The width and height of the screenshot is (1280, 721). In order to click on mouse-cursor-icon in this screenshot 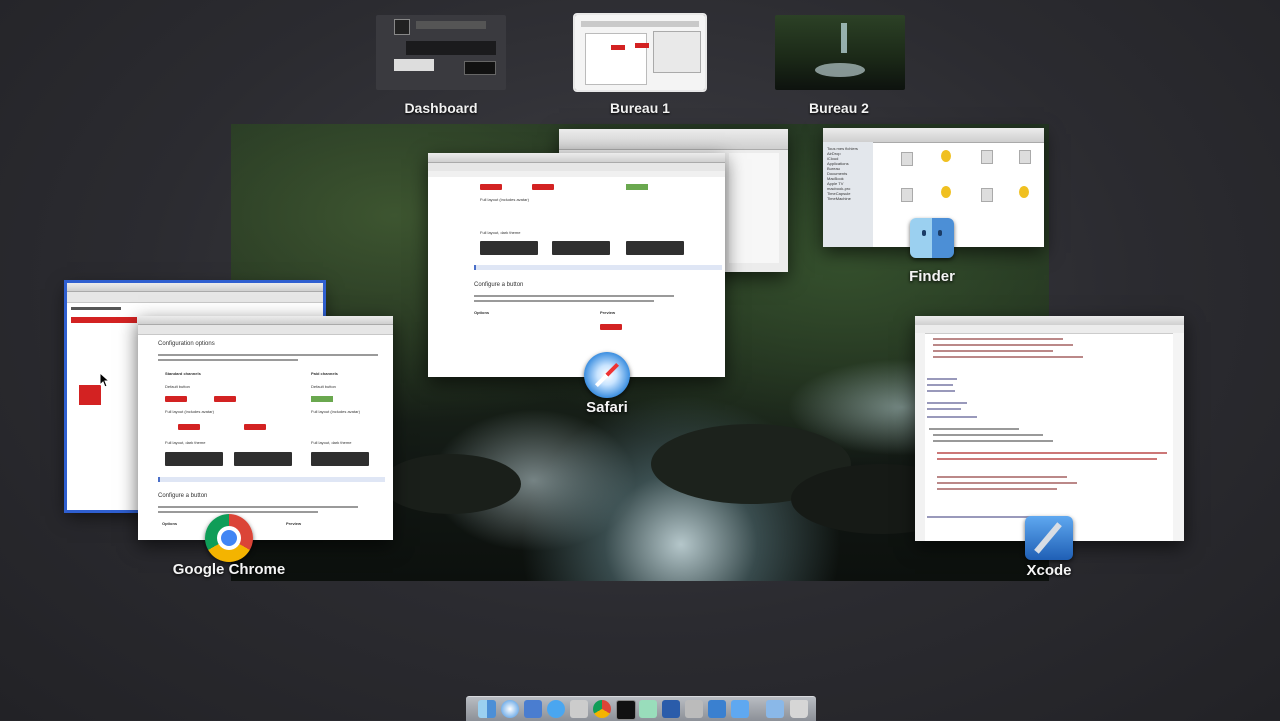, I will do `click(105, 380)`.